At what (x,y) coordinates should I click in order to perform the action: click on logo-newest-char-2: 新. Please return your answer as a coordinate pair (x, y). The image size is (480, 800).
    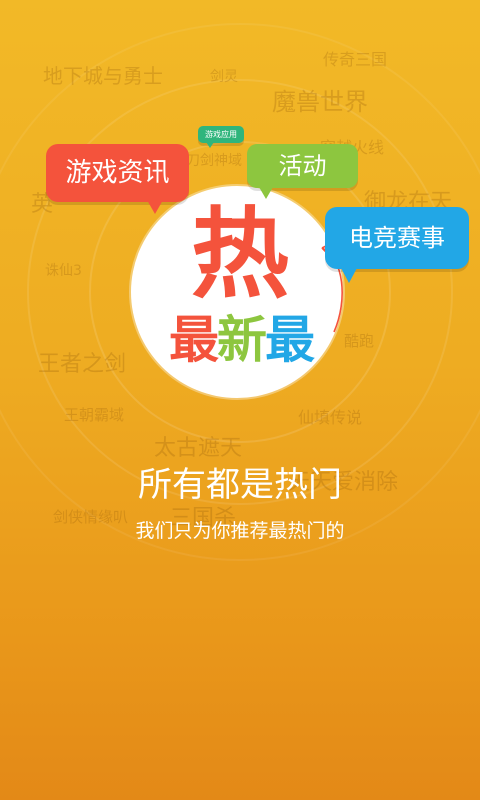
    Looking at the image, I should click on (242, 340).